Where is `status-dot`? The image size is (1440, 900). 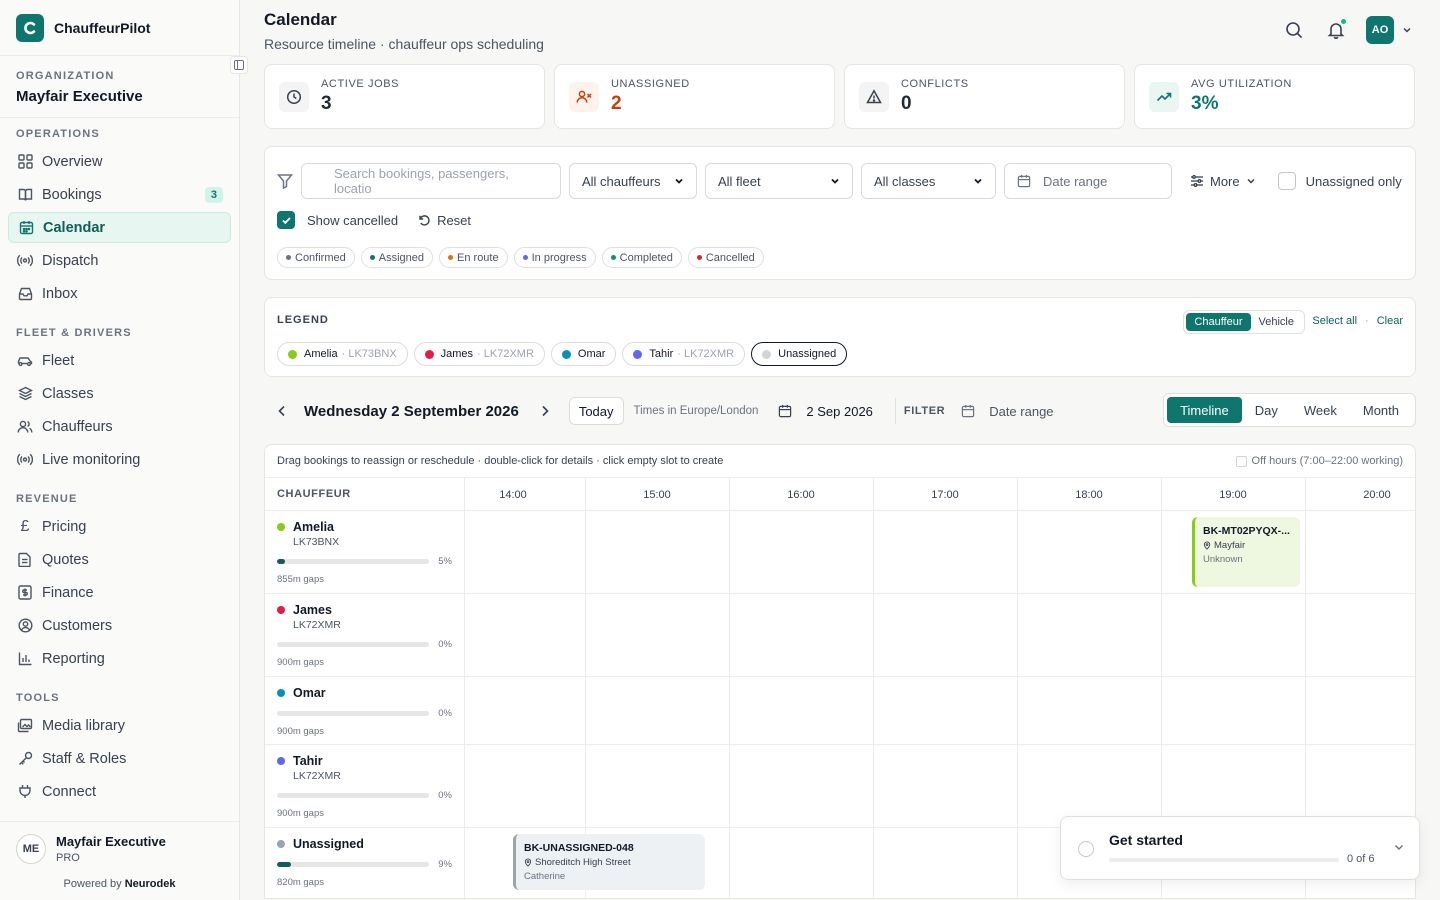
status-dot is located at coordinates (451, 257).